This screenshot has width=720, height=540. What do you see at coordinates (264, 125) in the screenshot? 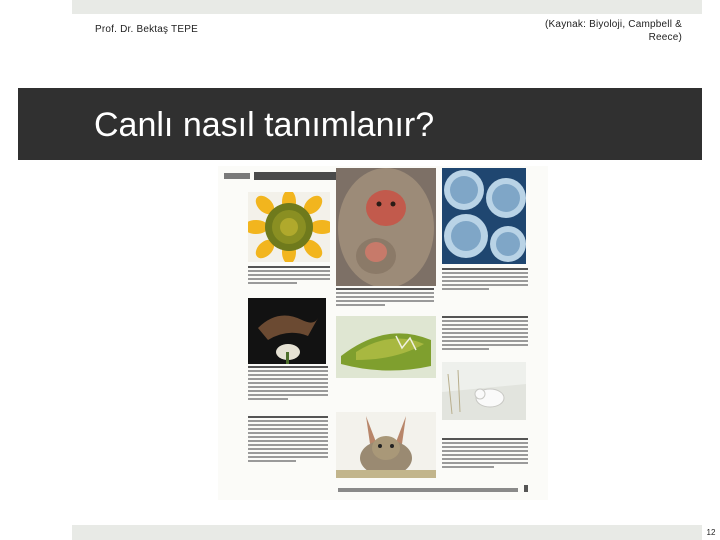
I see `slide-title: Canlı nasıl tanımlanır?` at bounding box center [264, 125].